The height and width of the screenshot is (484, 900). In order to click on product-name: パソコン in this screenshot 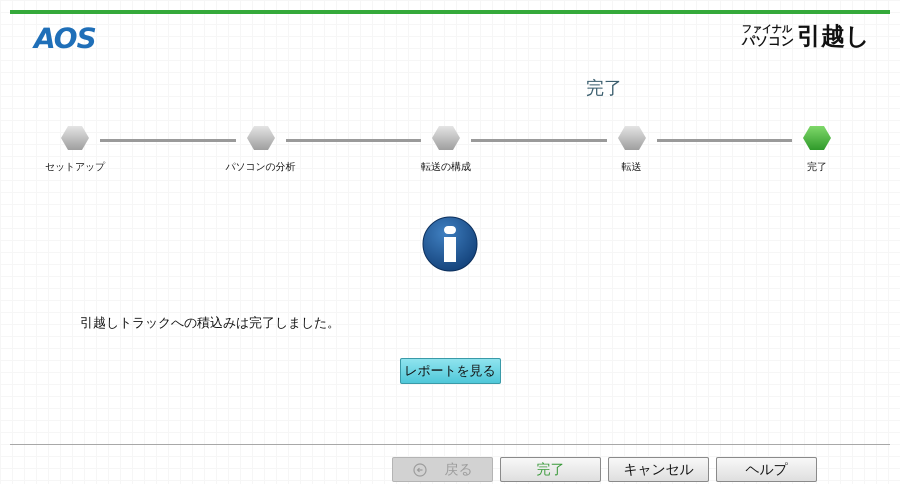, I will do `click(768, 41)`.